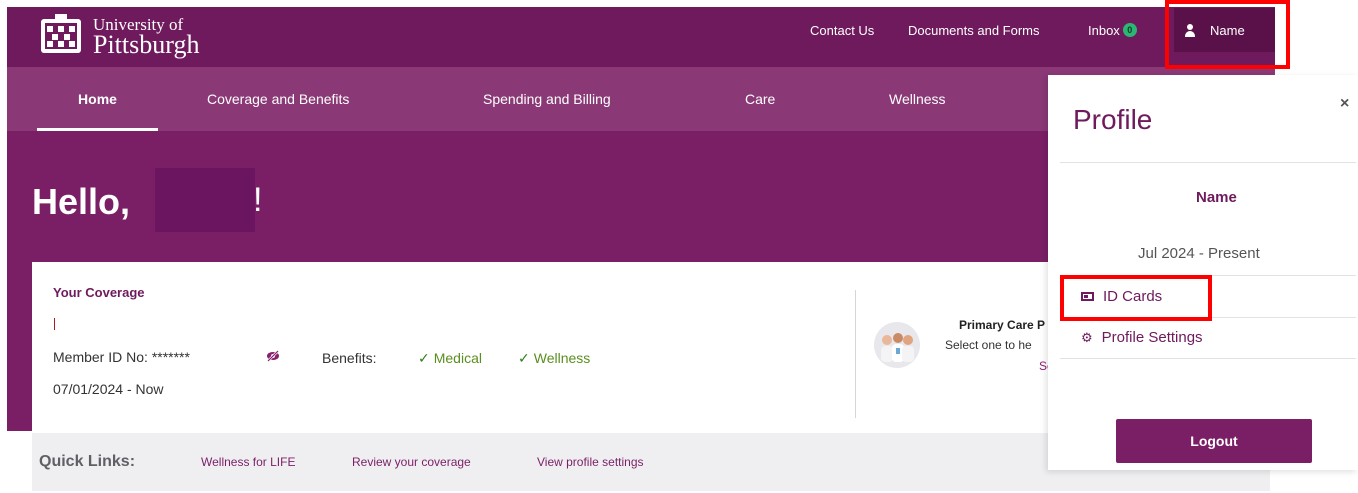 The height and width of the screenshot is (493, 1358). What do you see at coordinates (1087, 337) in the screenshot?
I see `gear-icon: ⚙` at bounding box center [1087, 337].